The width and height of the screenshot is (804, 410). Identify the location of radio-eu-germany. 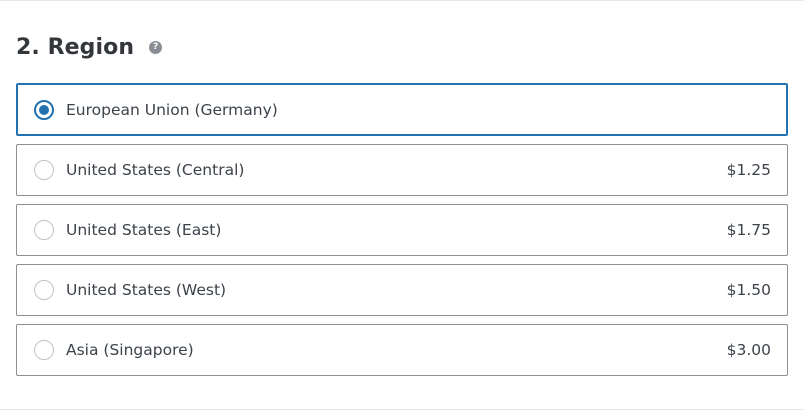
(44, 109).